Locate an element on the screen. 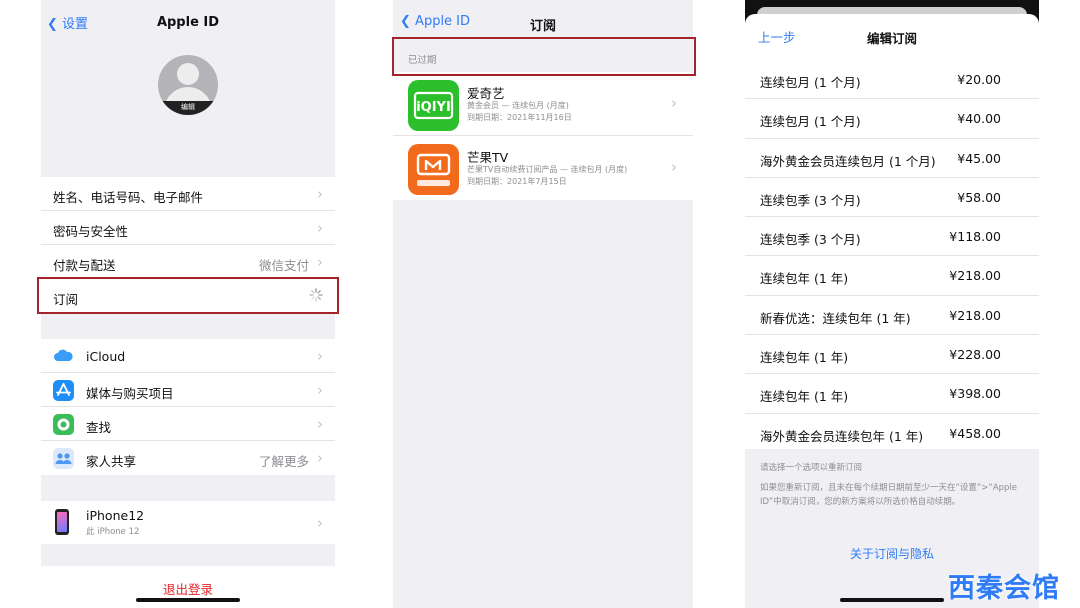 The height and width of the screenshot is (608, 1080). option-price: ¥458.00 is located at coordinates (975, 433).